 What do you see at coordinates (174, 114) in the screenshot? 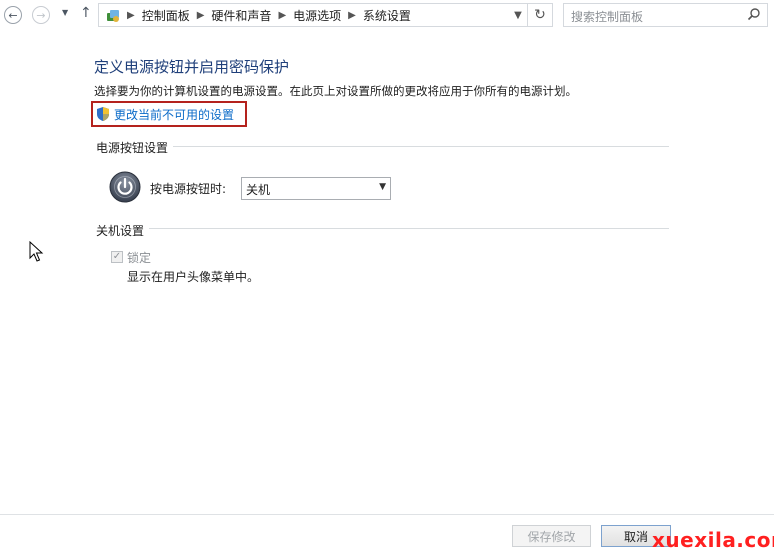
I see `change-link-label: 更改当前不可用的设置` at bounding box center [174, 114].